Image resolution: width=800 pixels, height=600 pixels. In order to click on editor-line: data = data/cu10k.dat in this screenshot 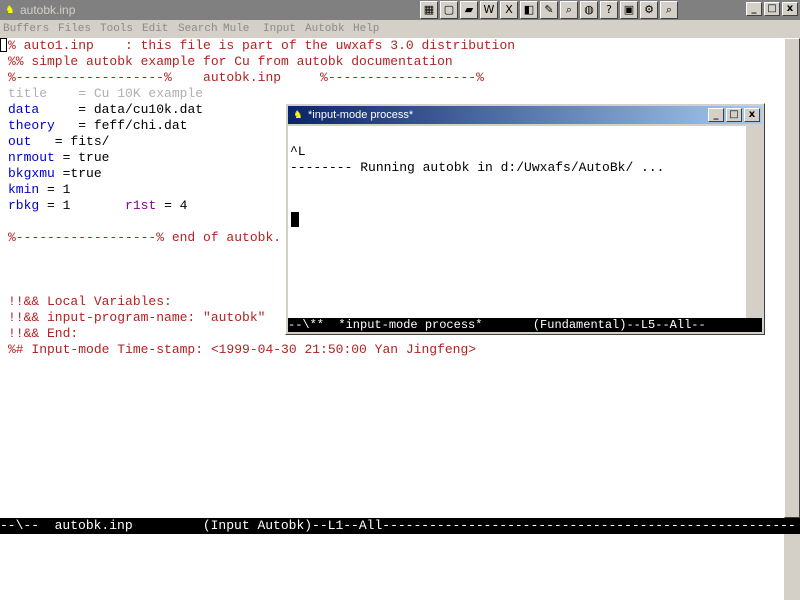, I will do `click(106, 109)`.